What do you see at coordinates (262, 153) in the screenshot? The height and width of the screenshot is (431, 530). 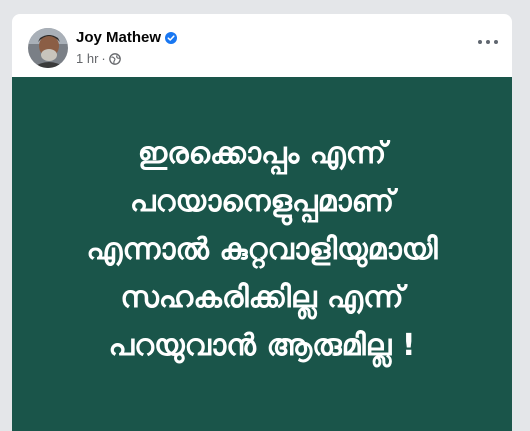 I see `image-text-line: ഇരക്കൊപ്പം എന്ന്` at bounding box center [262, 153].